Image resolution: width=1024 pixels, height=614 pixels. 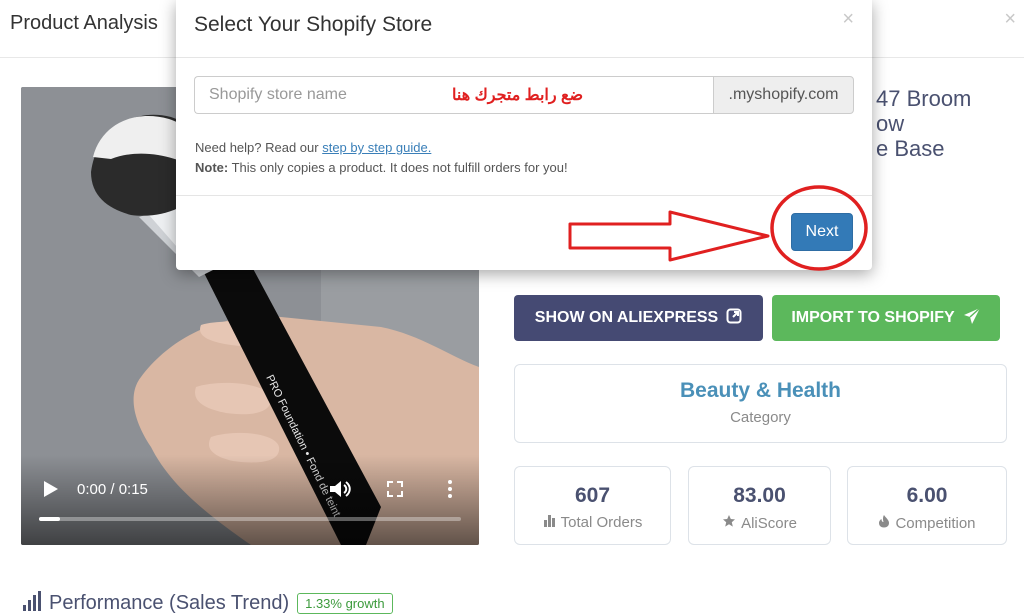 What do you see at coordinates (212, 167) in the screenshot?
I see `note-label: Note:` at bounding box center [212, 167].